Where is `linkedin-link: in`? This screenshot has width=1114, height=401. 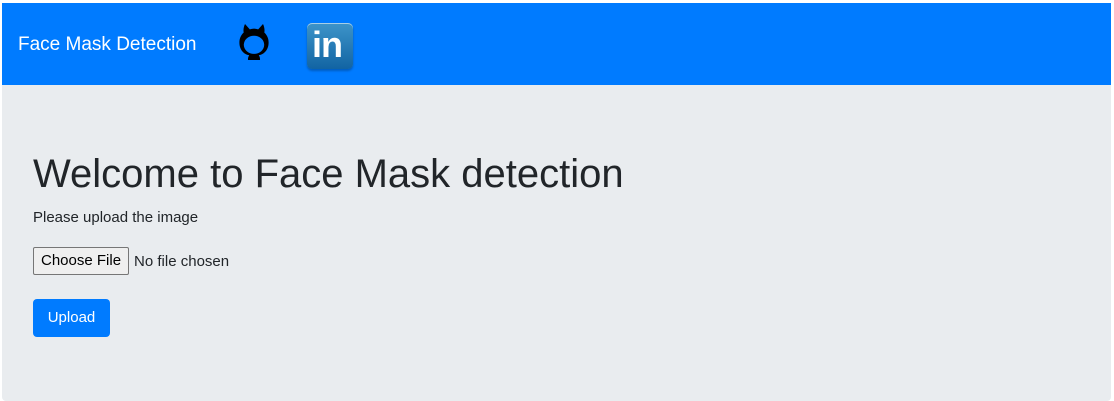
linkedin-link: in is located at coordinates (330, 46).